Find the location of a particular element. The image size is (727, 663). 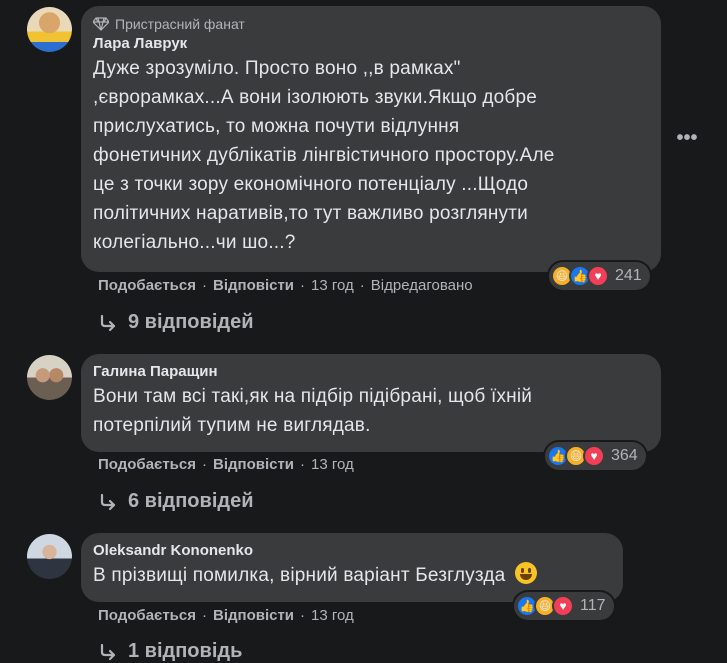

reaction-count: 364 is located at coordinates (624, 455).